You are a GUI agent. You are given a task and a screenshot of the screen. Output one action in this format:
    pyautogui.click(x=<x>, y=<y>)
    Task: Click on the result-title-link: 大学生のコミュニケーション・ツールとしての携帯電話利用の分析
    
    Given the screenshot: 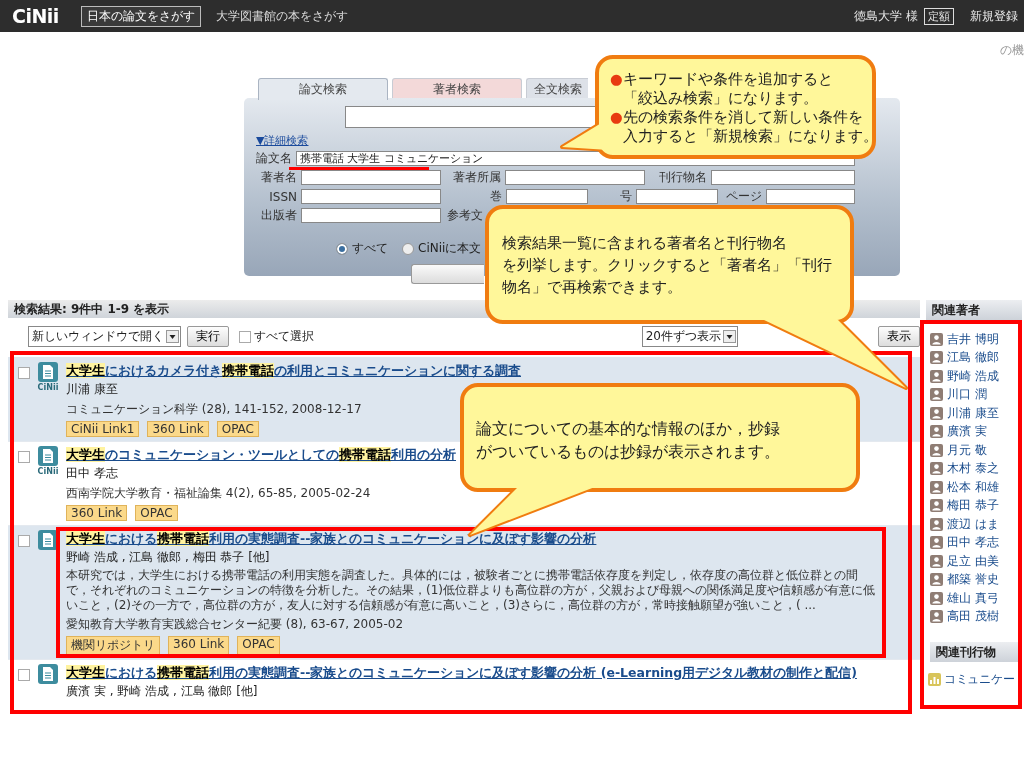 What is the action you would take?
    pyautogui.click(x=261, y=454)
    